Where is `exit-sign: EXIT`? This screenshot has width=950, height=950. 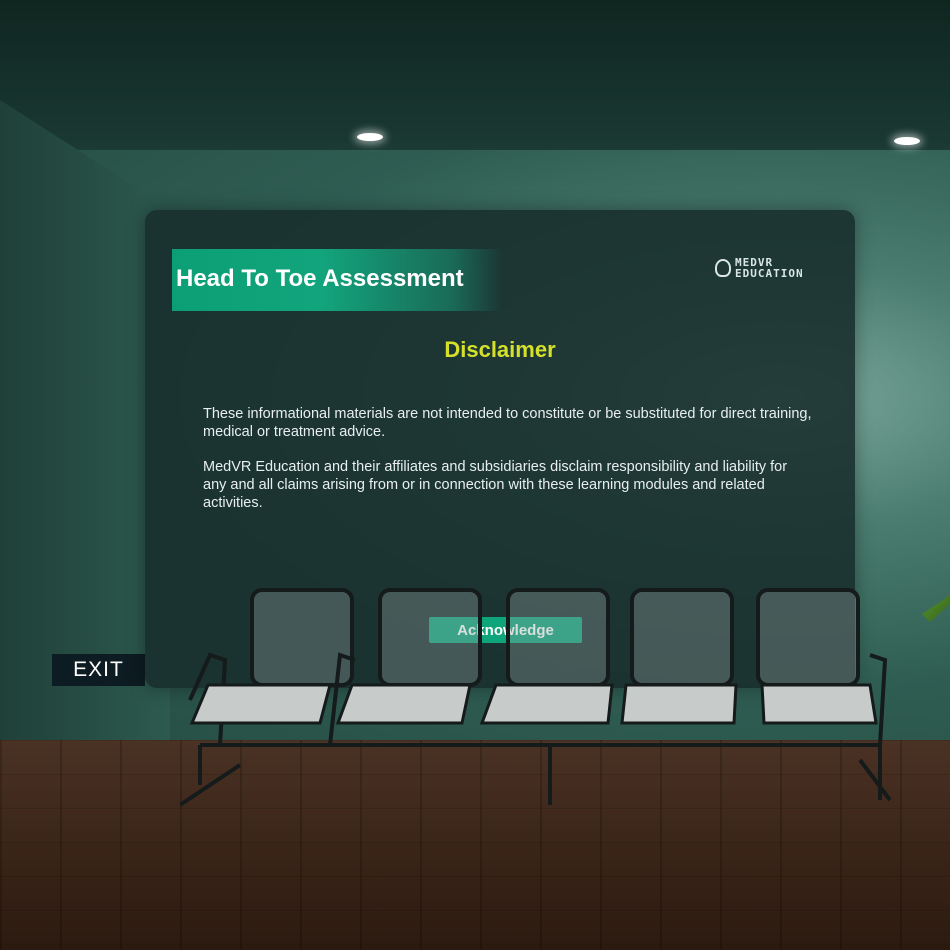 exit-sign: EXIT is located at coordinates (98, 670).